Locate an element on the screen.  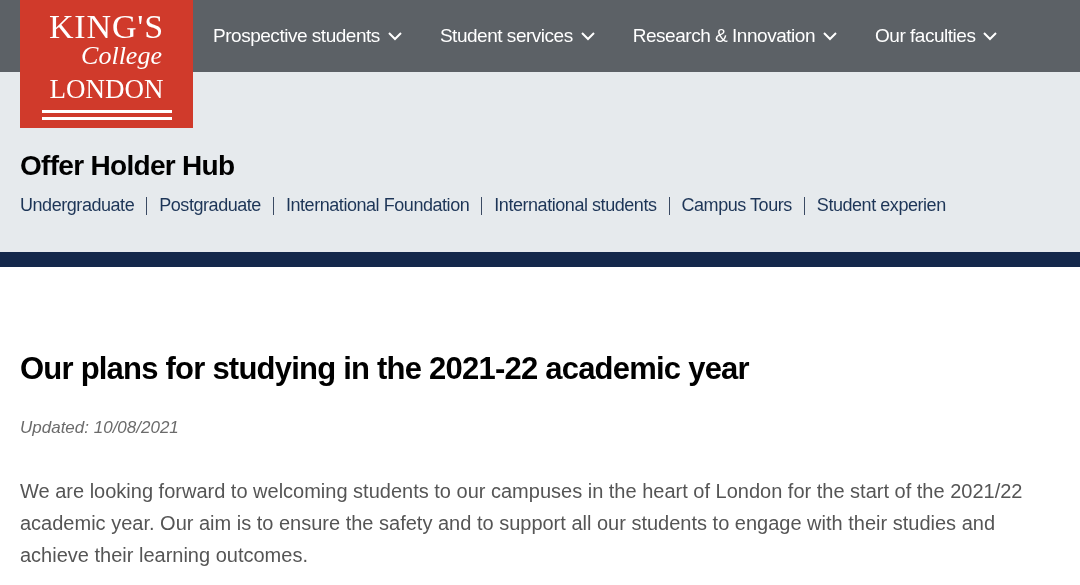
sub-nav-link: Campus Tours is located at coordinates (736, 205).